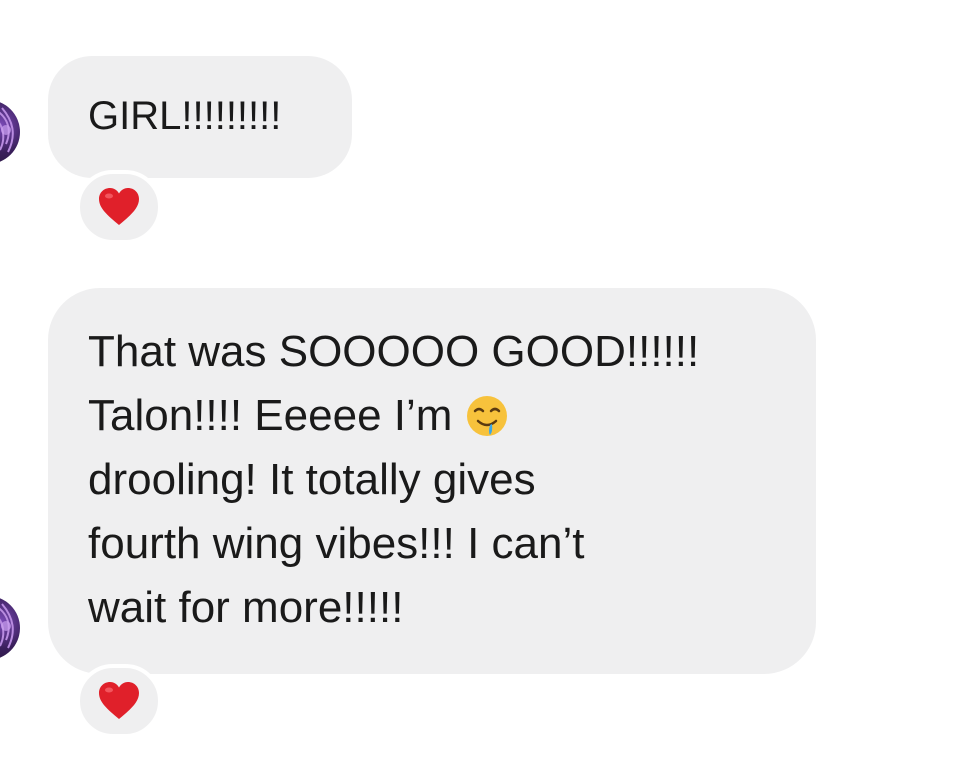  What do you see at coordinates (487, 414) in the screenshot?
I see `drooling-face-icon` at bounding box center [487, 414].